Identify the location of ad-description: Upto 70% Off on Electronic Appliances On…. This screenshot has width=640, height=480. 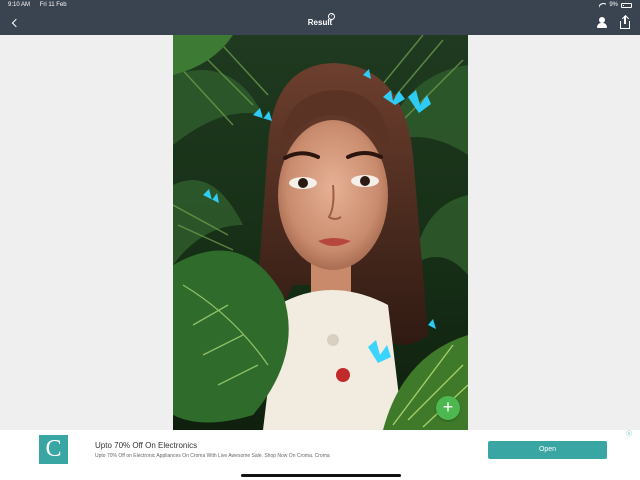
(212, 456).